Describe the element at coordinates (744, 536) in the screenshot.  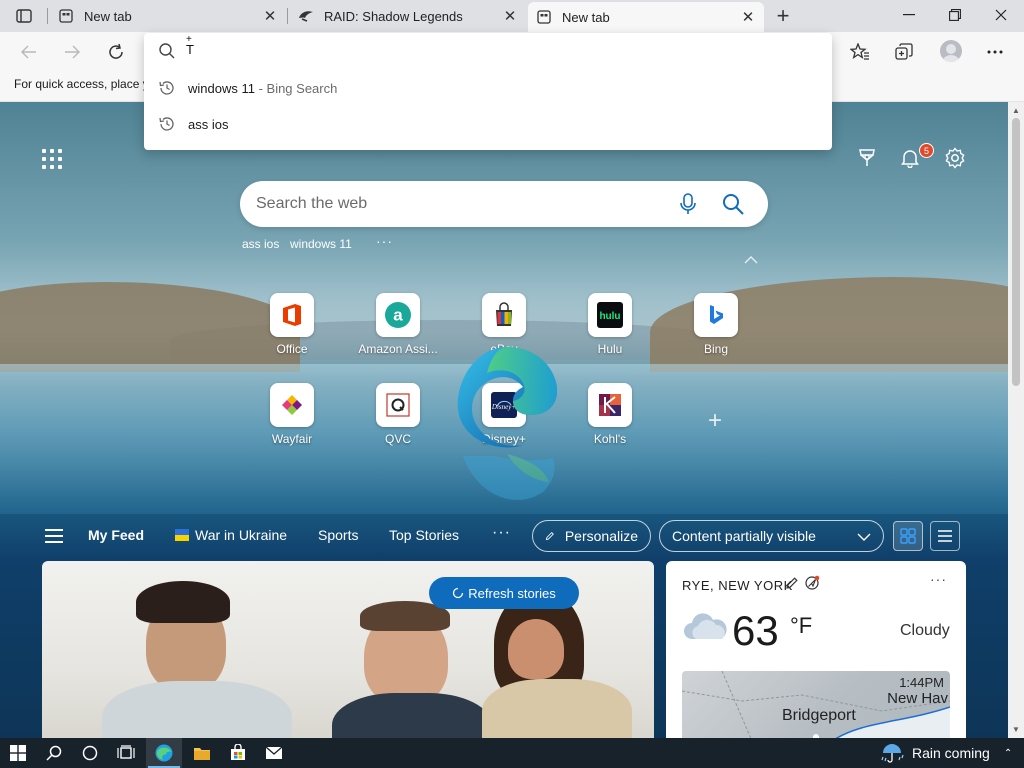
I see `content-visibility-label: Content partially visible` at that location.